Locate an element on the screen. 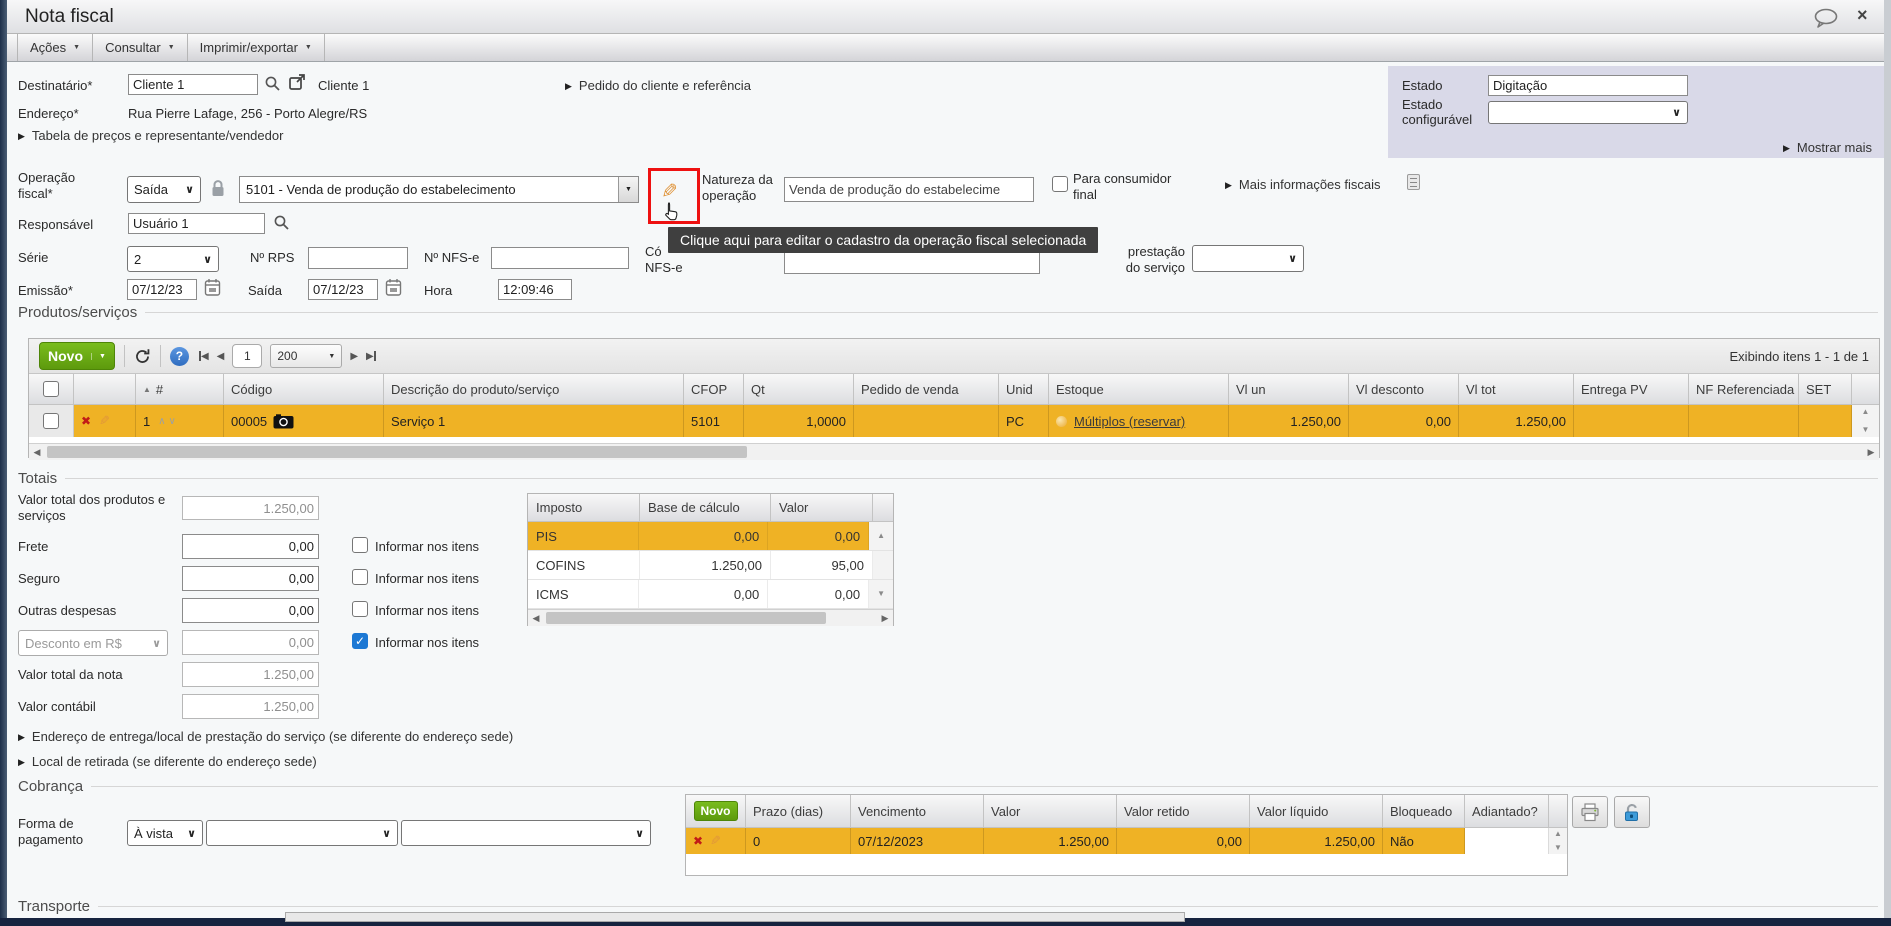 Image resolution: width=1891 pixels, height=926 pixels. nfse-input is located at coordinates (560, 258).